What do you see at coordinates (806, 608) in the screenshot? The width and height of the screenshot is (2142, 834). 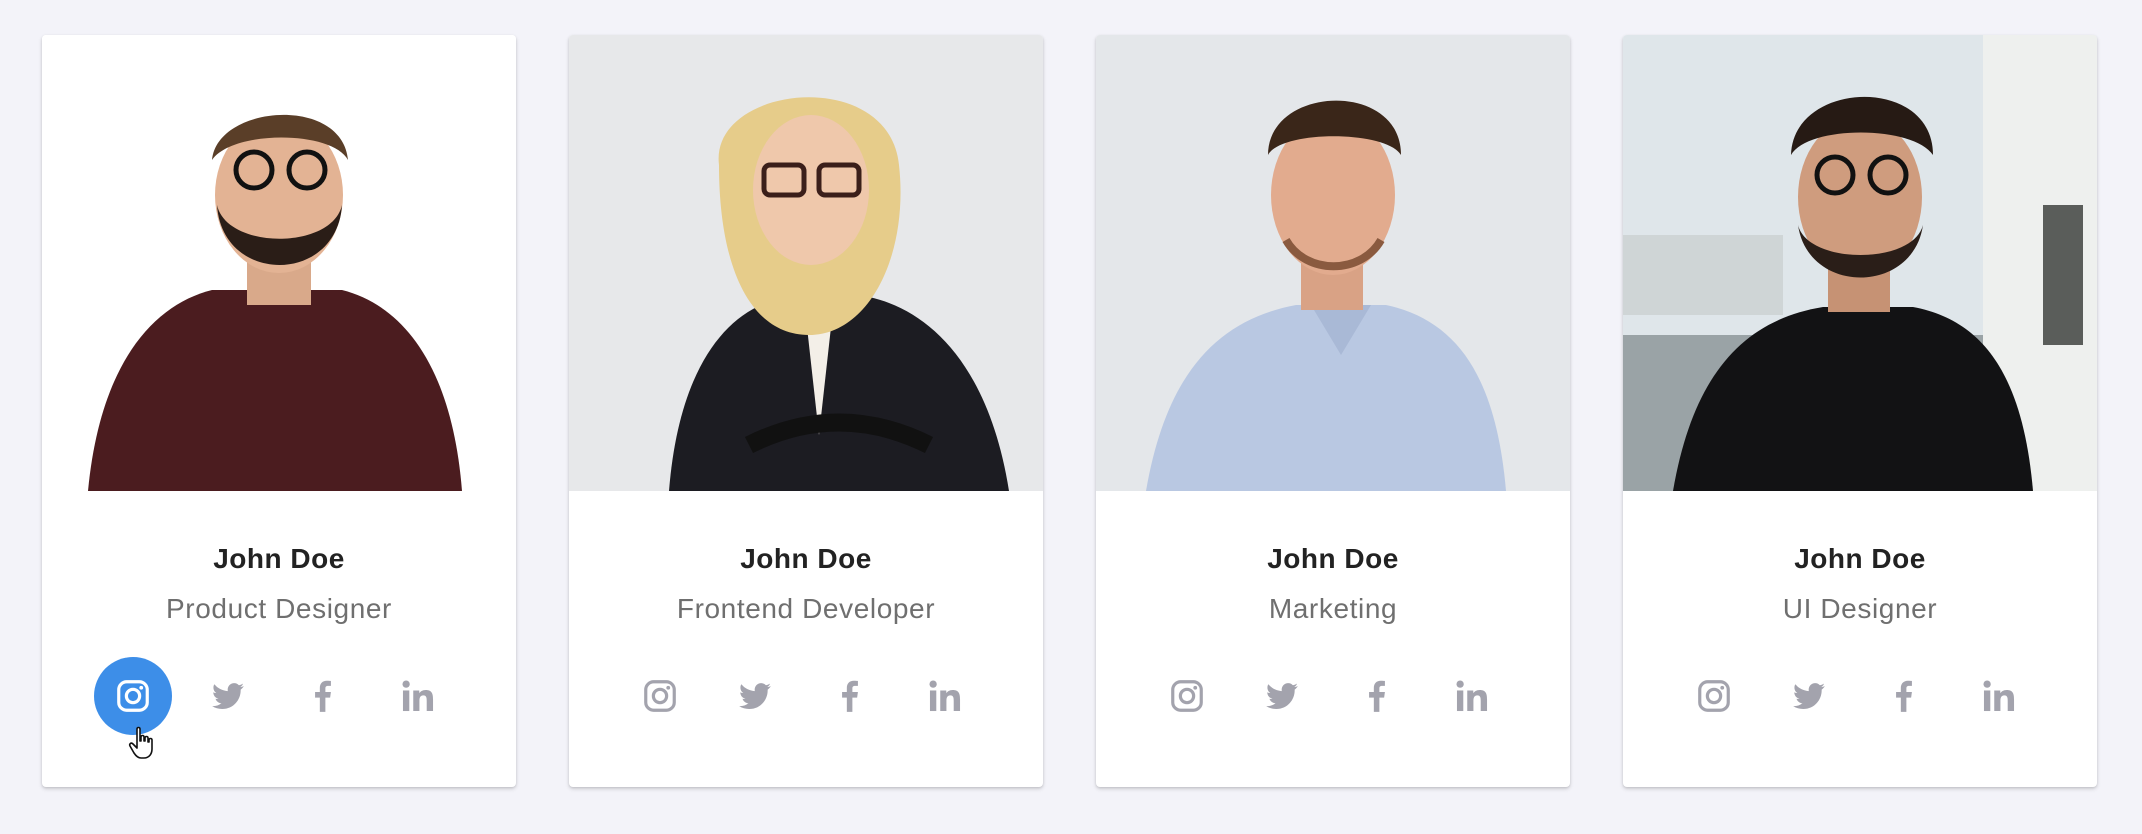 I see `member-role: Frontend Developer` at bounding box center [806, 608].